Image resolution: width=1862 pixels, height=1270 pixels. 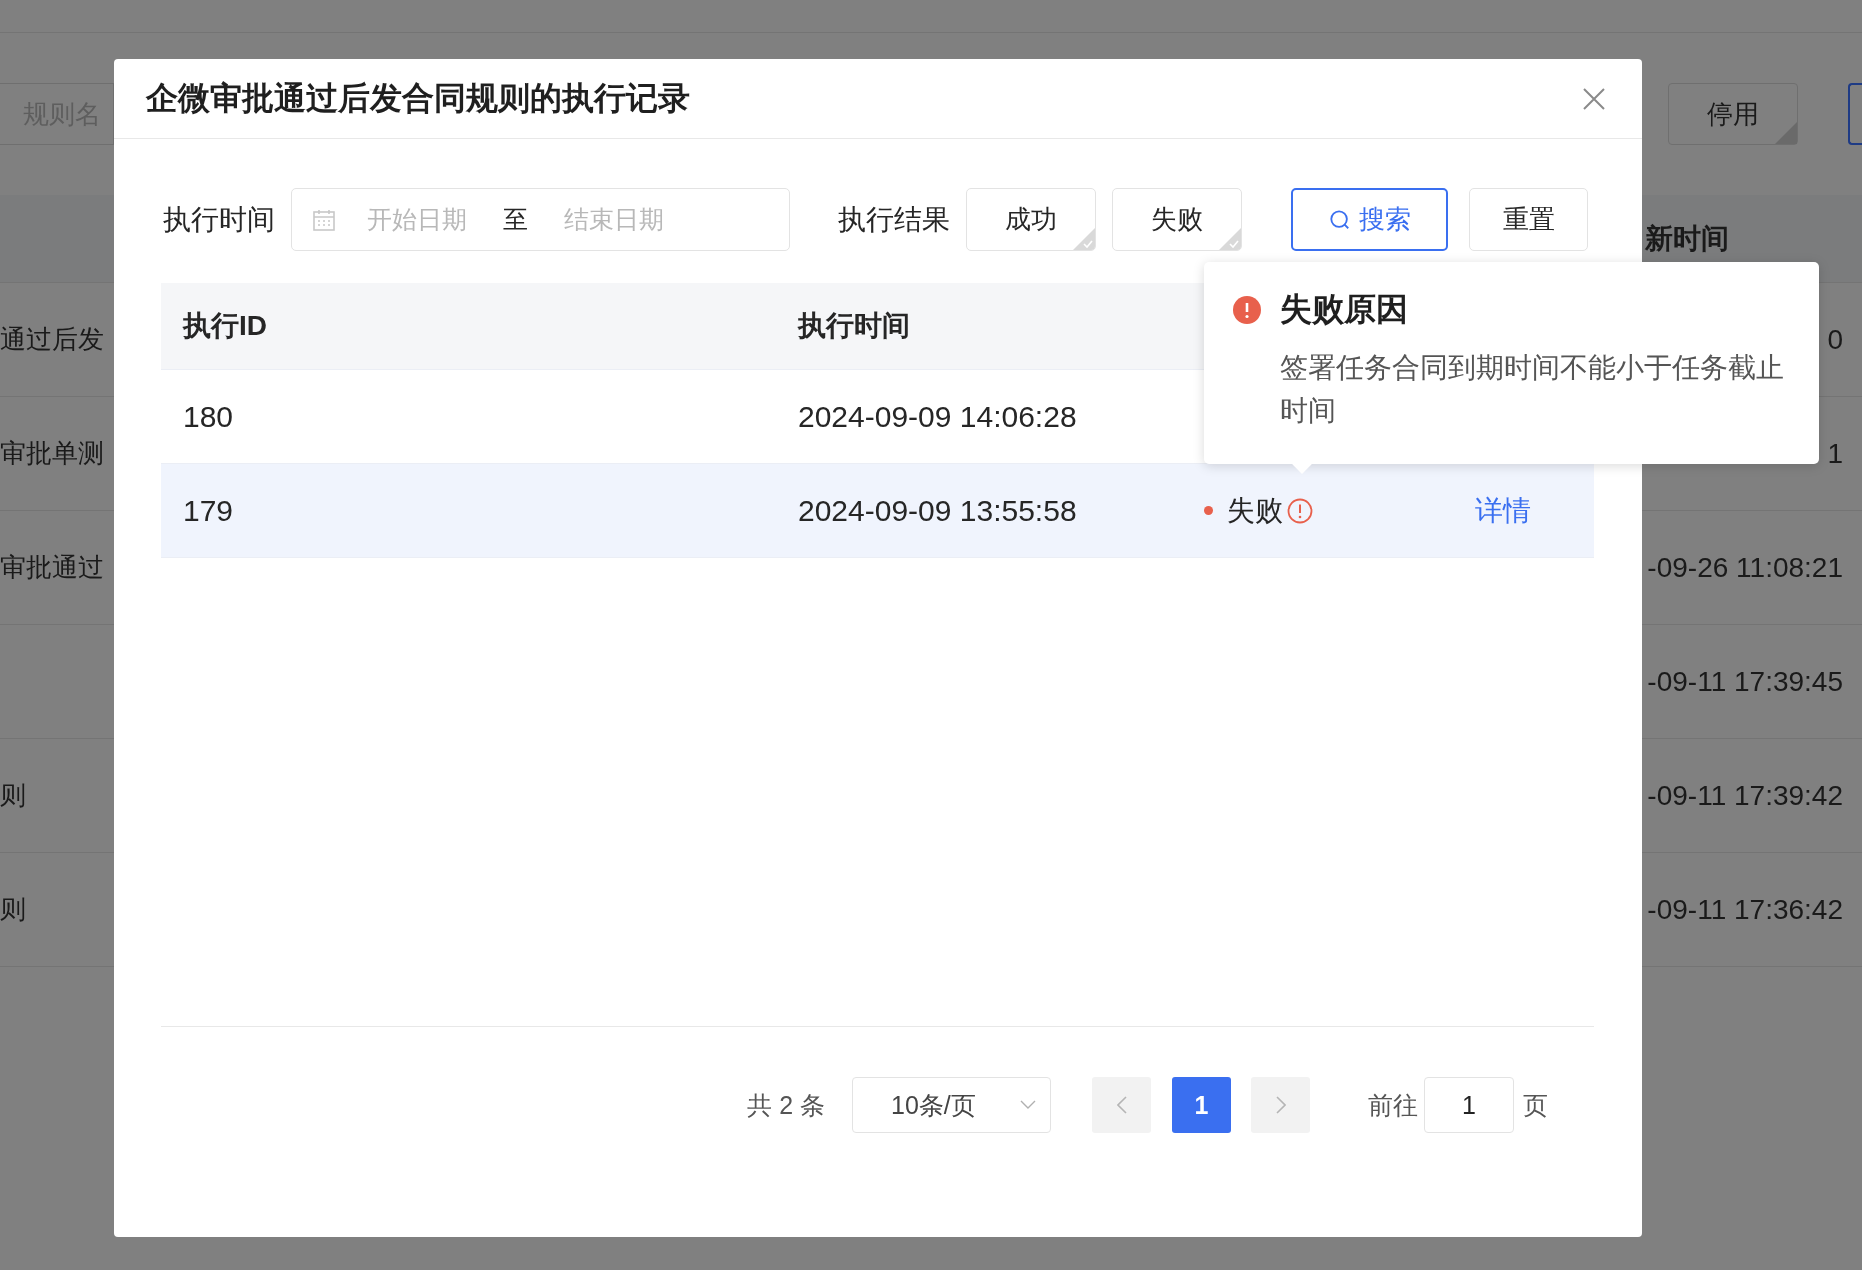 I want to click on table-cell-text: 2024-09-09 13:55:58, so click(x=937, y=510).